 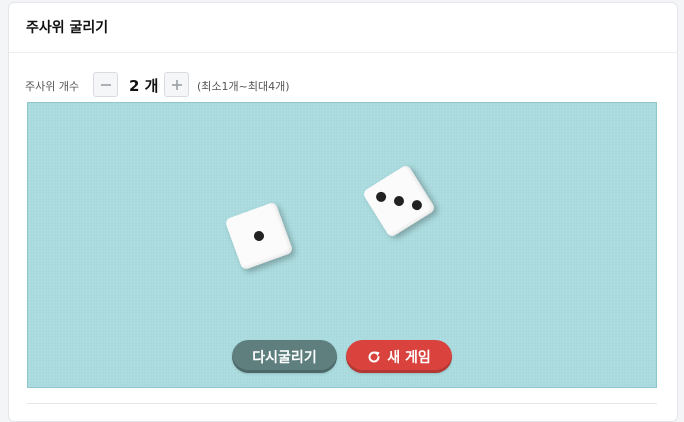 I want to click on die-face-one, so click(x=259, y=236).